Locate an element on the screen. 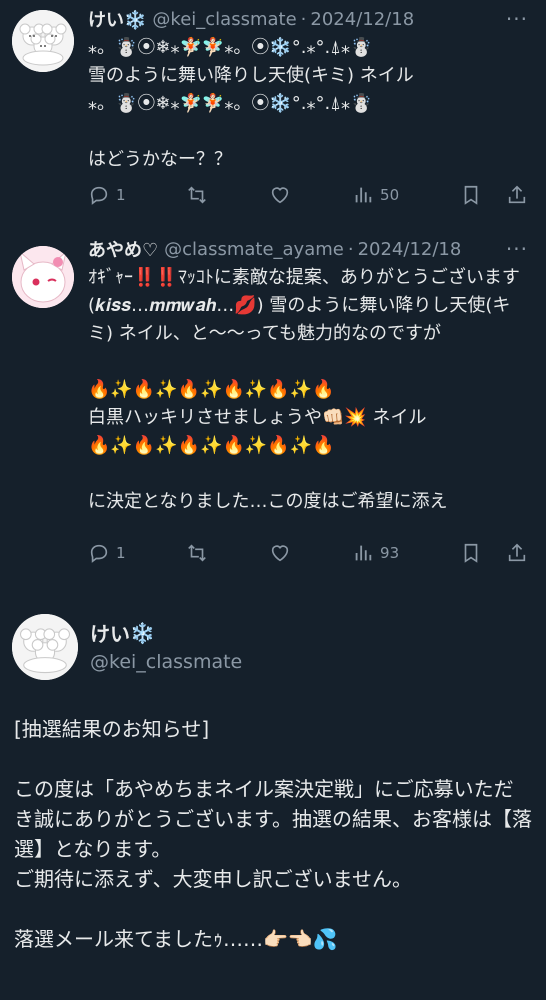  views-button: 93 is located at coordinates (375, 553).